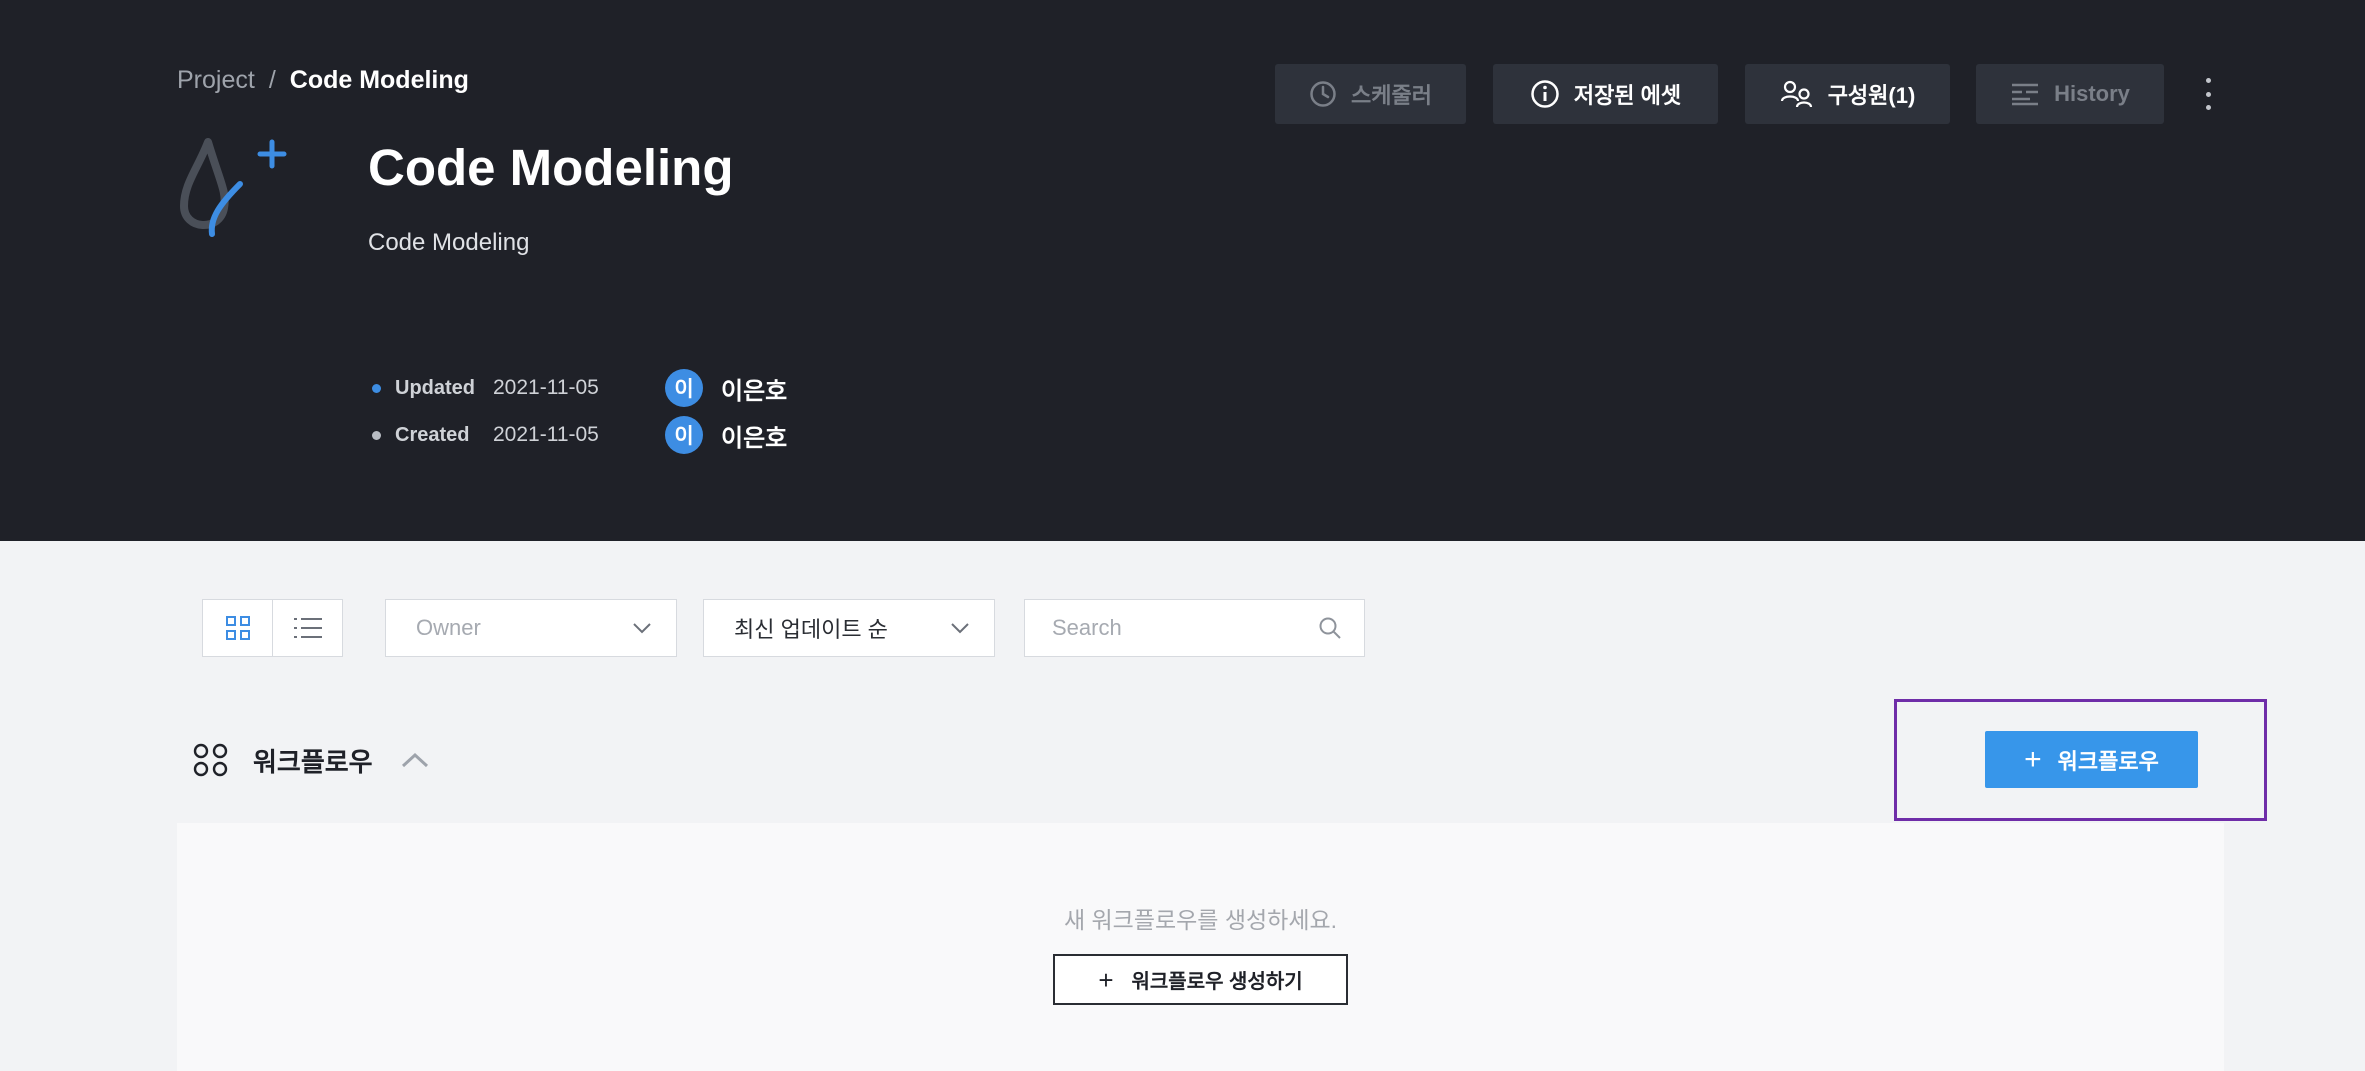 This screenshot has width=2365, height=1071. What do you see at coordinates (1330, 628) in the screenshot?
I see `search-icon` at bounding box center [1330, 628].